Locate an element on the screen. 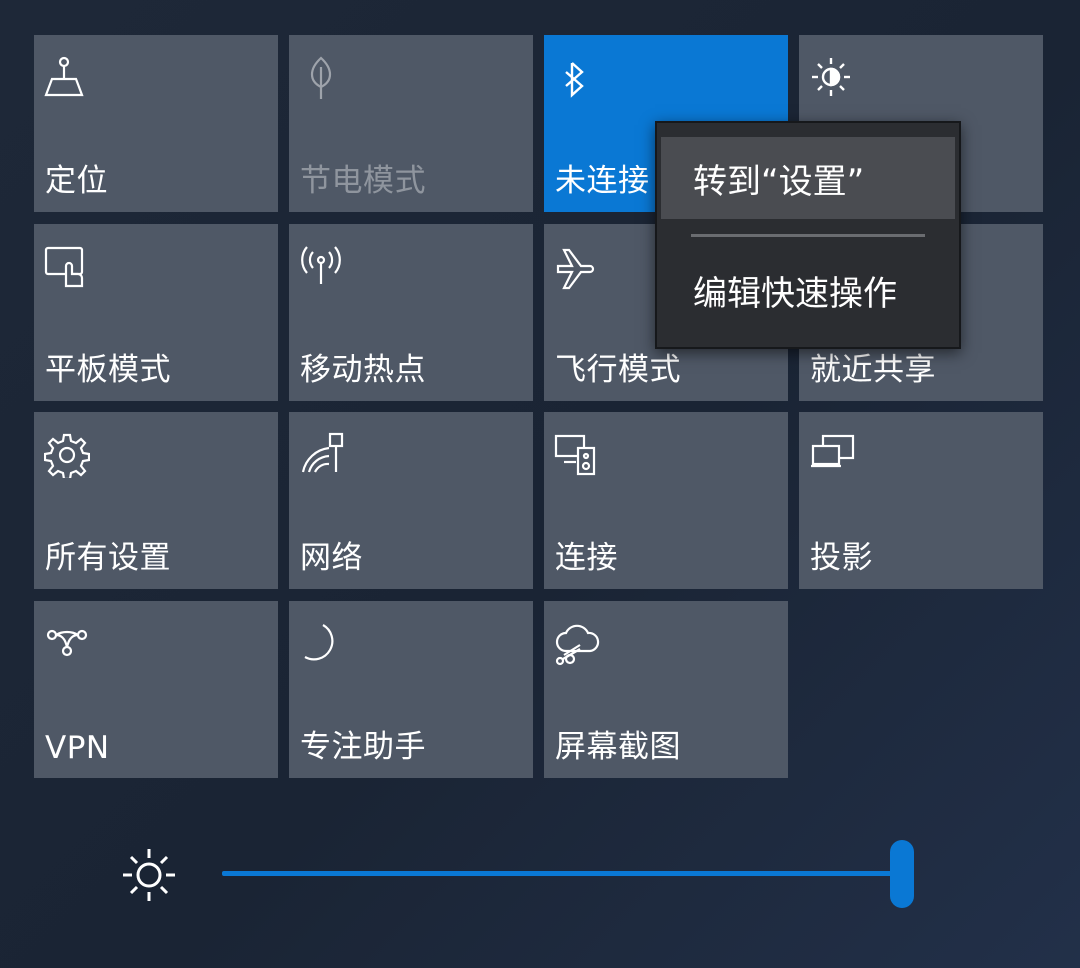  tile-label: 就近共享 is located at coordinates (873, 370).